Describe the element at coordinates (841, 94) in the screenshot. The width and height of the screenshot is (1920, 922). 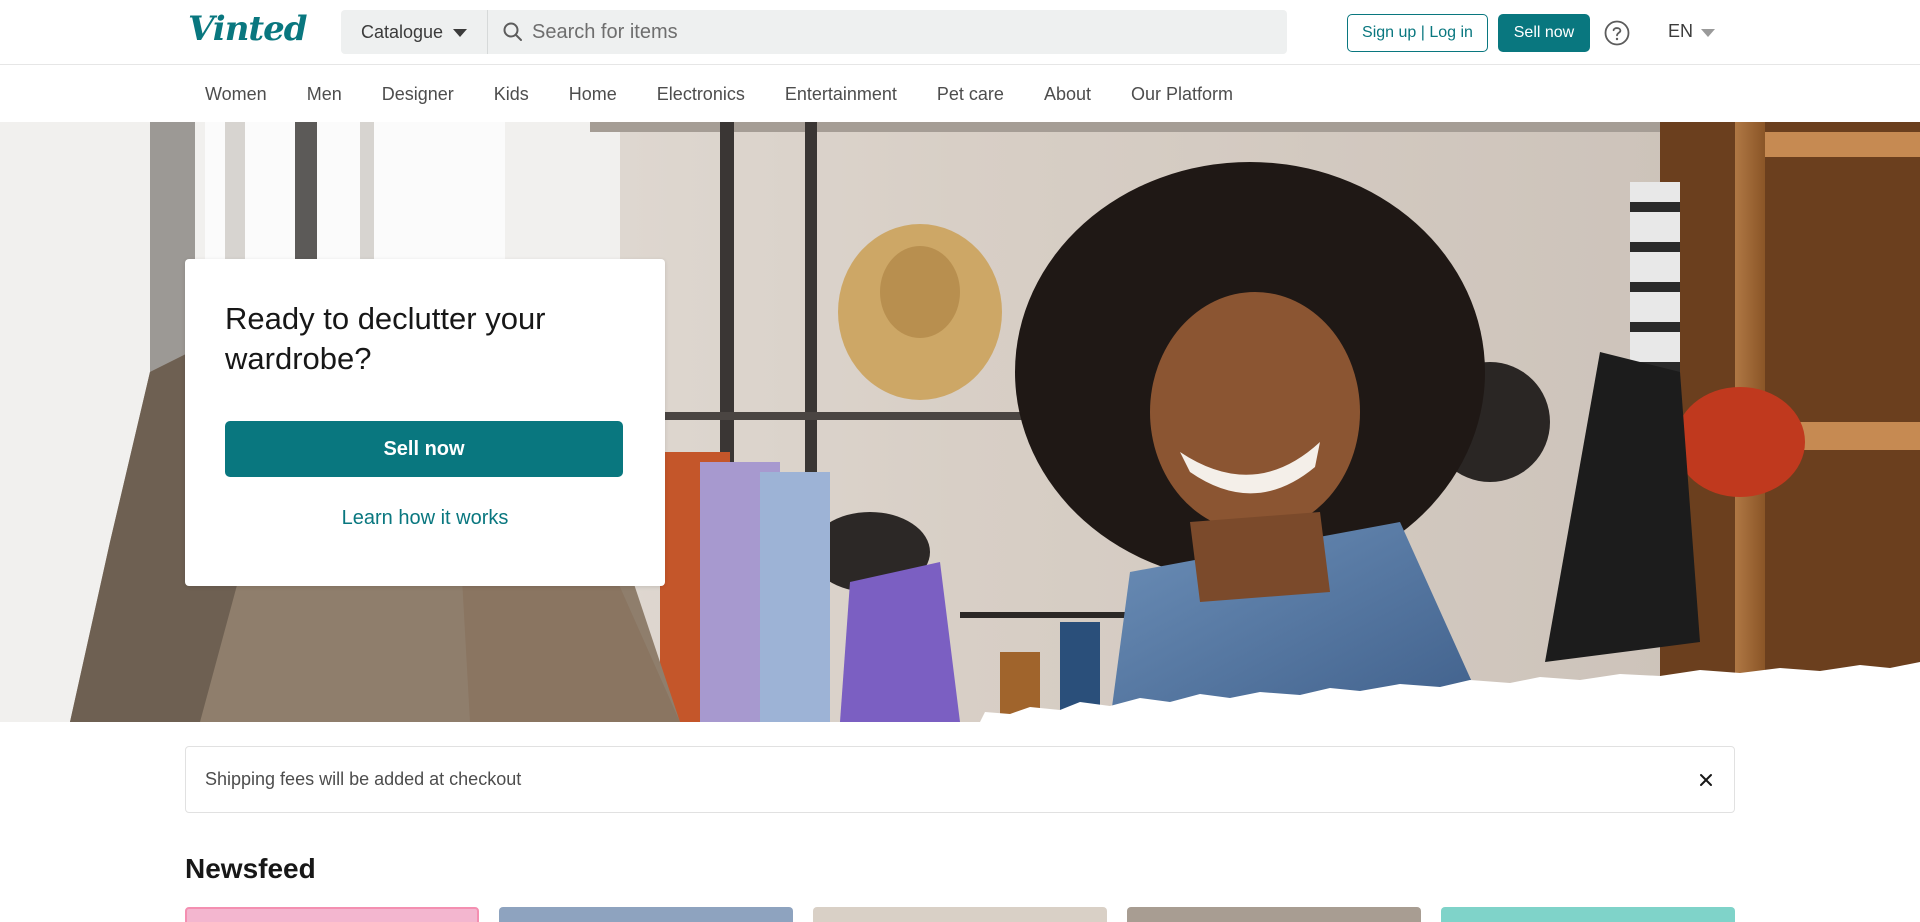
I see `nav-item-entertainment: Entertainment` at that location.